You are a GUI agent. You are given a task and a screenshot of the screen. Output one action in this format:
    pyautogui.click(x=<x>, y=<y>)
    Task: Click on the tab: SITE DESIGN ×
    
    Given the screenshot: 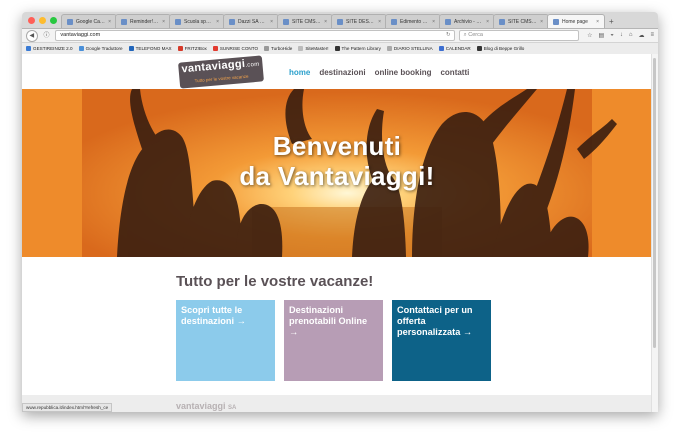 What is the action you would take?
    pyautogui.click(x=359, y=21)
    